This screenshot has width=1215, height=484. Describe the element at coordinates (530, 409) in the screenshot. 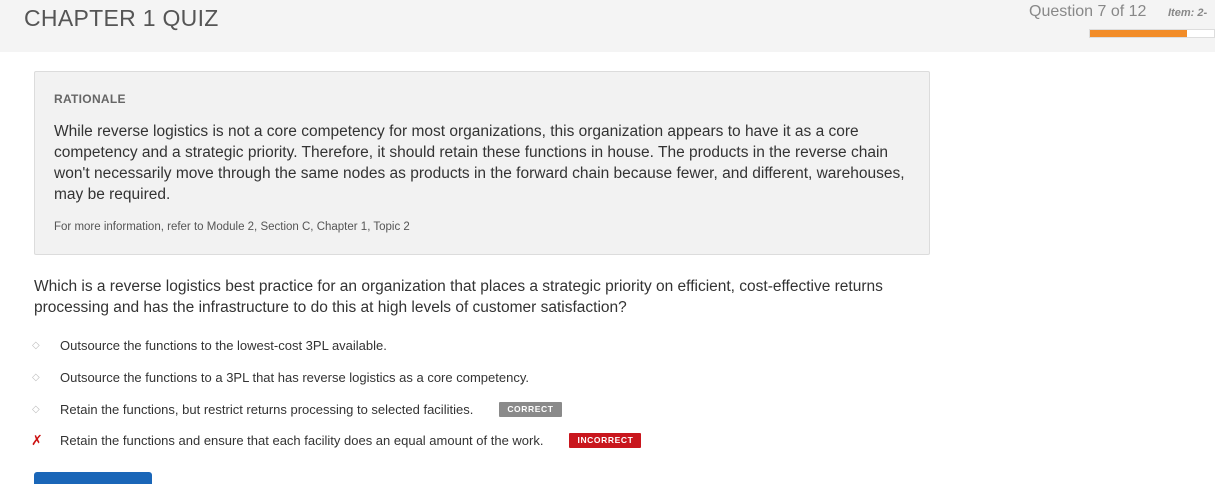

I see `correct-badge: CORRECT` at that location.